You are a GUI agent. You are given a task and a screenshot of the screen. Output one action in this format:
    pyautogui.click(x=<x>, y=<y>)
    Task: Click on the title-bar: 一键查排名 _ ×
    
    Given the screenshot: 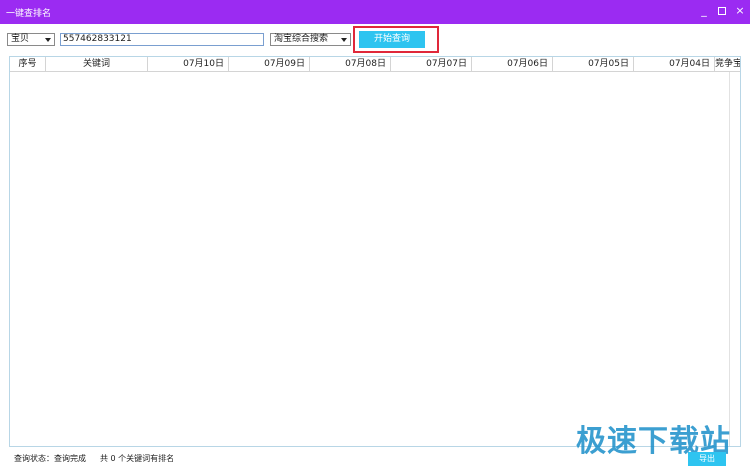 What is the action you would take?
    pyautogui.click(x=375, y=12)
    